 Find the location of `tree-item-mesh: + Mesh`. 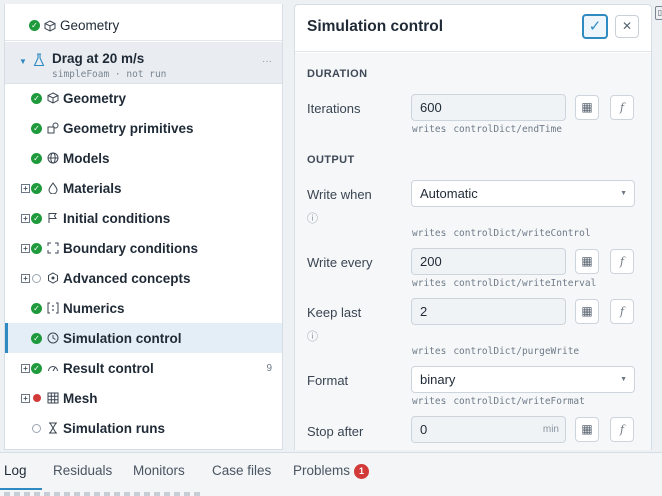

tree-item-mesh: + Mesh is located at coordinates (143, 398).